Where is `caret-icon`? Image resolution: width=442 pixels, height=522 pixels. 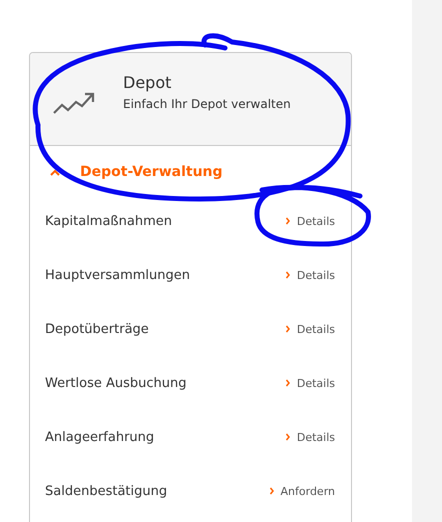
caret-icon is located at coordinates (55, 172).